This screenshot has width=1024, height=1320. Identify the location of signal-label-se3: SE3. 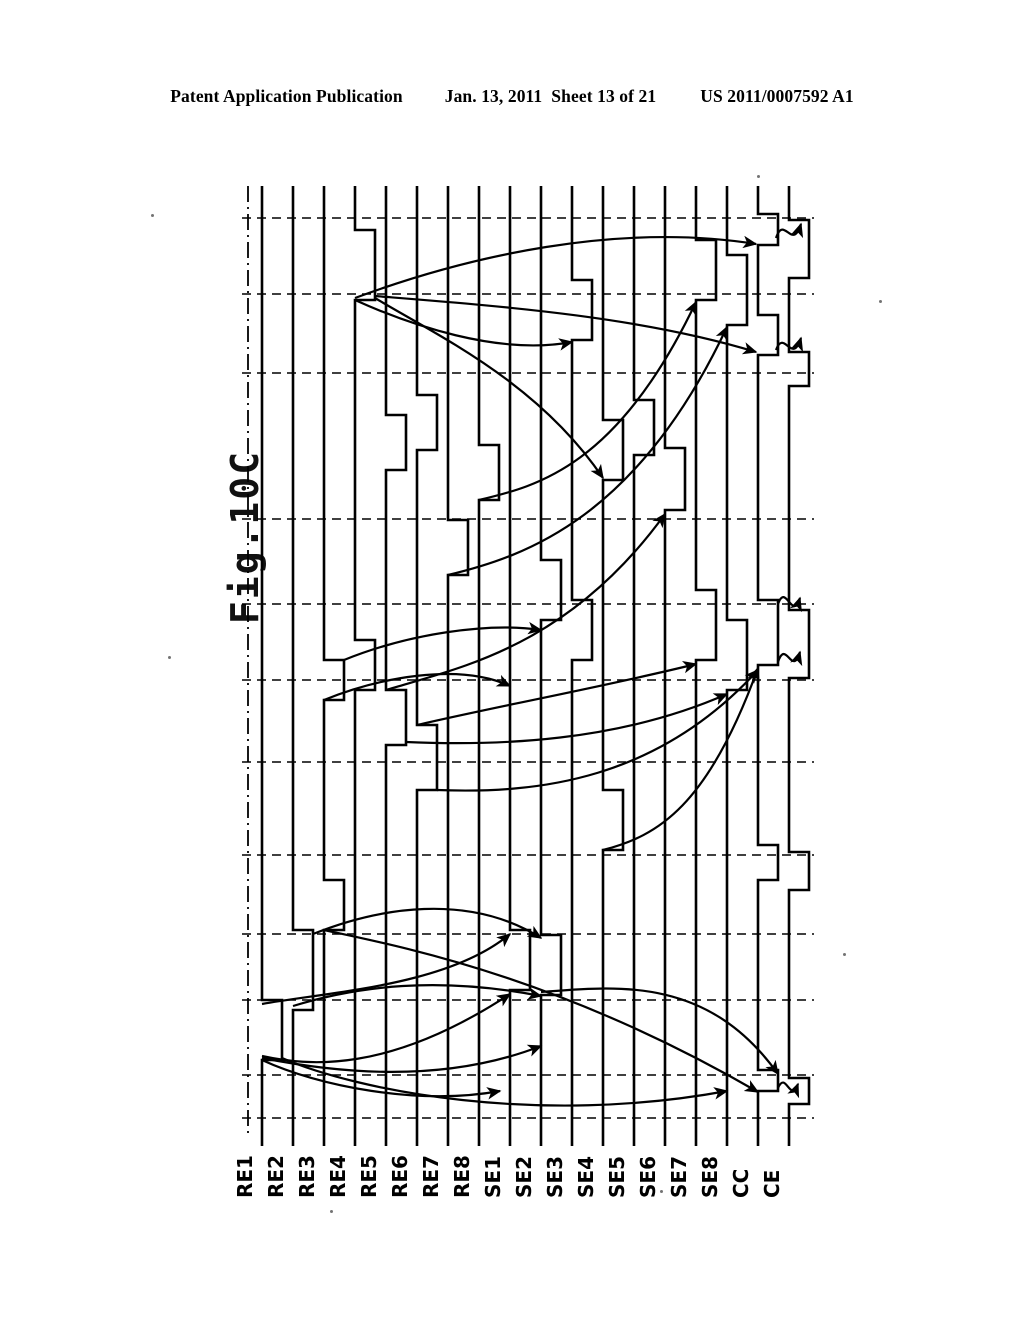
(555, 1177).